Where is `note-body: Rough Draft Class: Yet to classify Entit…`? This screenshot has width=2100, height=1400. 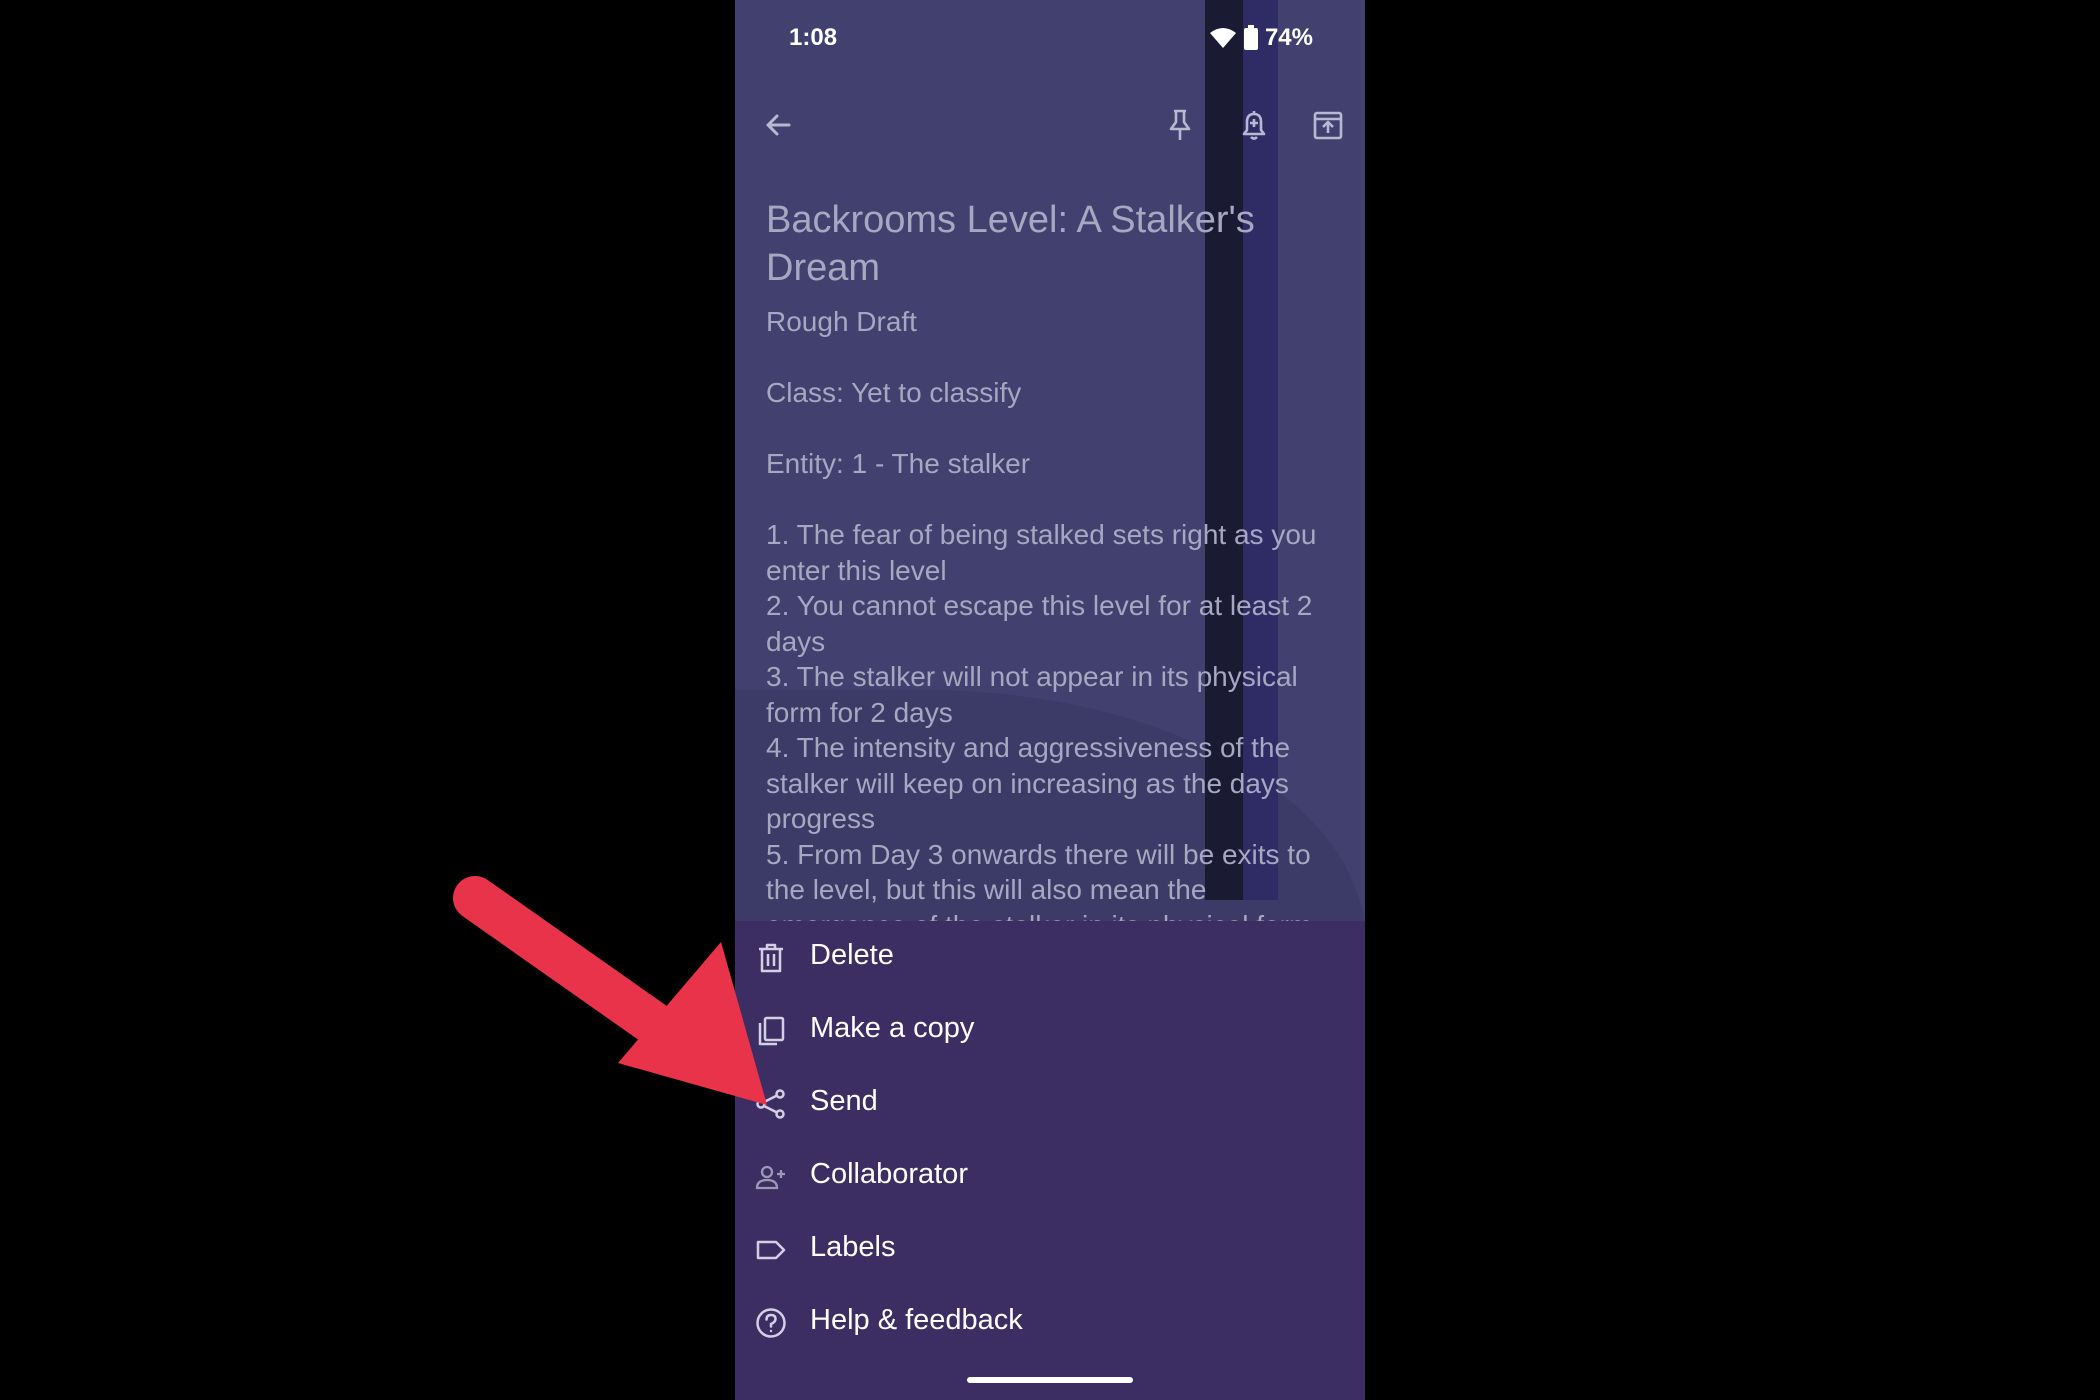 note-body: Rough Draft Class: Yet to classify Entit… is located at coordinates (1041, 623).